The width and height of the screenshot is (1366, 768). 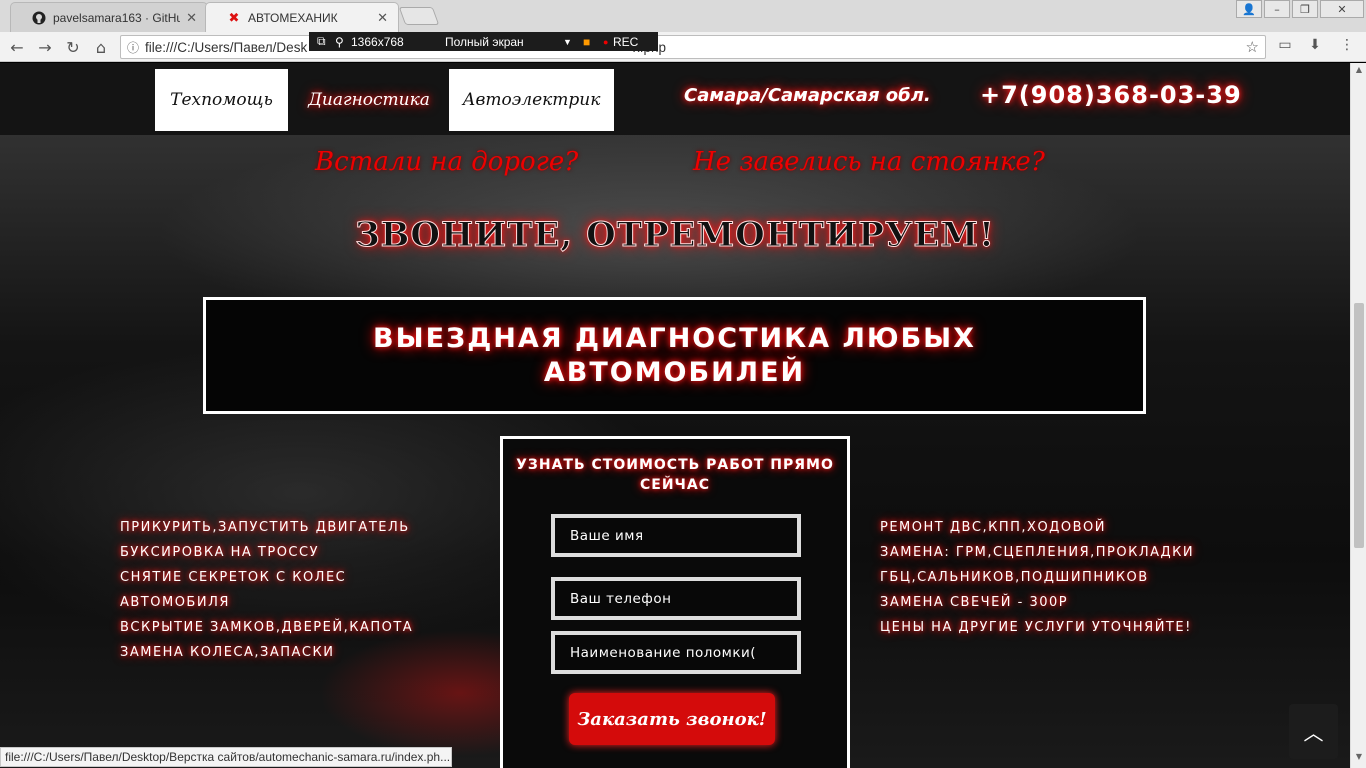 What do you see at coordinates (625, 42) in the screenshot?
I see `recorder-rec: REC` at bounding box center [625, 42].